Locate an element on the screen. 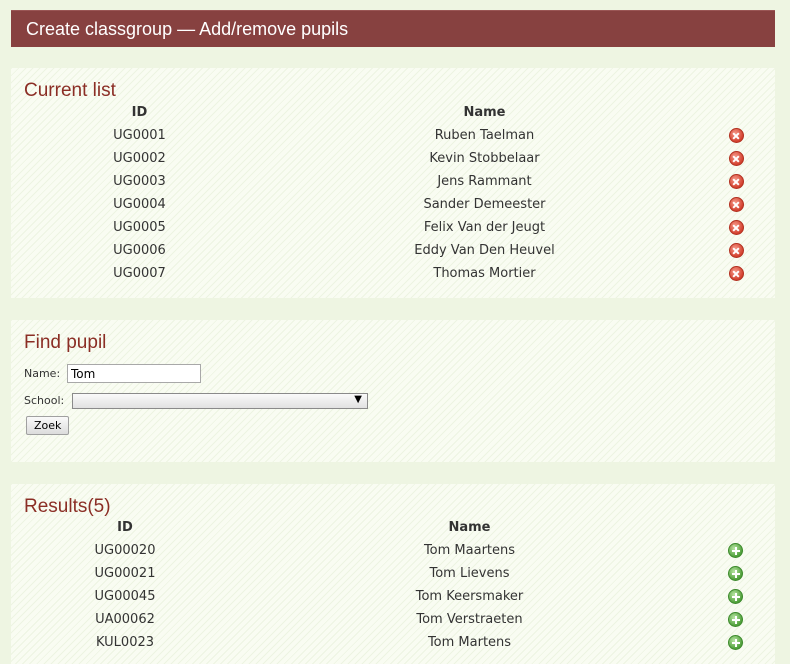  row-name: Thomas Mortier is located at coordinates (484, 273).